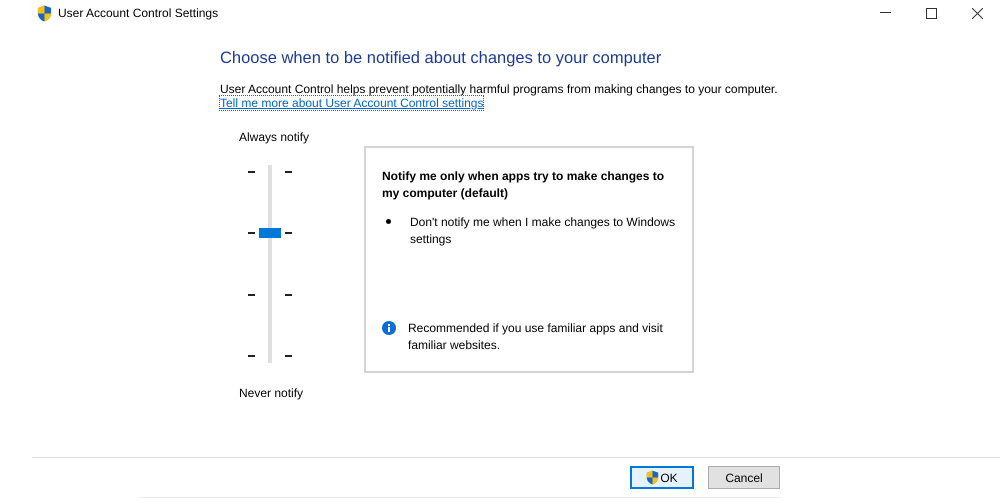 The image size is (1000, 500). What do you see at coordinates (274, 137) in the screenshot?
I see `slider-top-label: Always notify` at bounding box center [274, 137].